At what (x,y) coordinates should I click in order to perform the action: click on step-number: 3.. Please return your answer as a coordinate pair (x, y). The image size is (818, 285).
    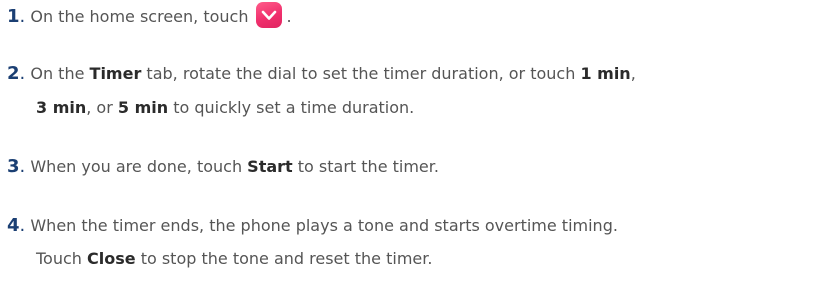
    Looking at the image, I should click on (16, 166).